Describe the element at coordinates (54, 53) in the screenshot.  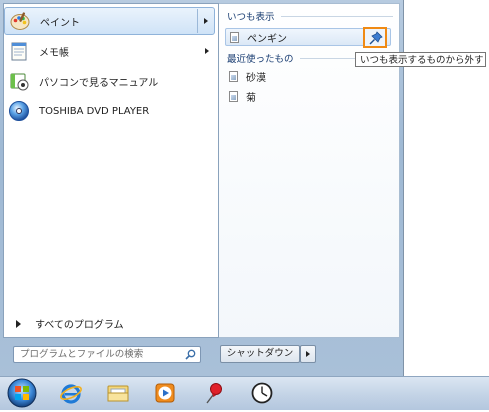
I see `program-label: メモ帳` at that location.